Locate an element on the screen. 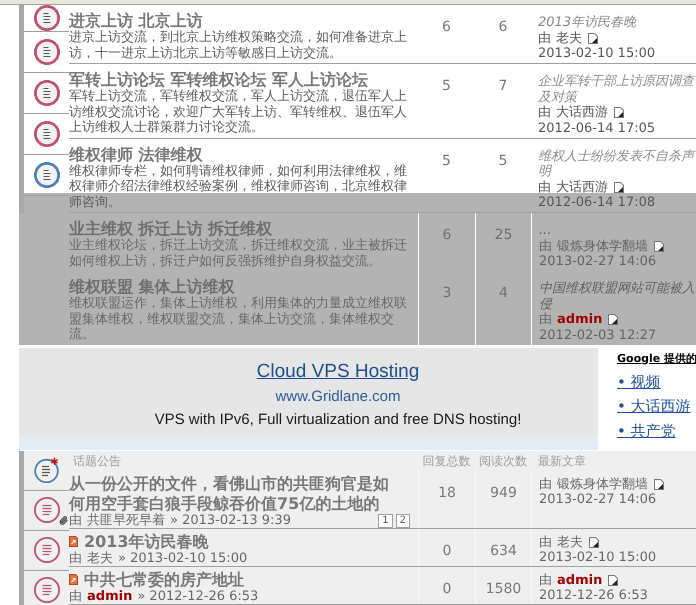  count-number: 3 is located at coordinates (447, 294).